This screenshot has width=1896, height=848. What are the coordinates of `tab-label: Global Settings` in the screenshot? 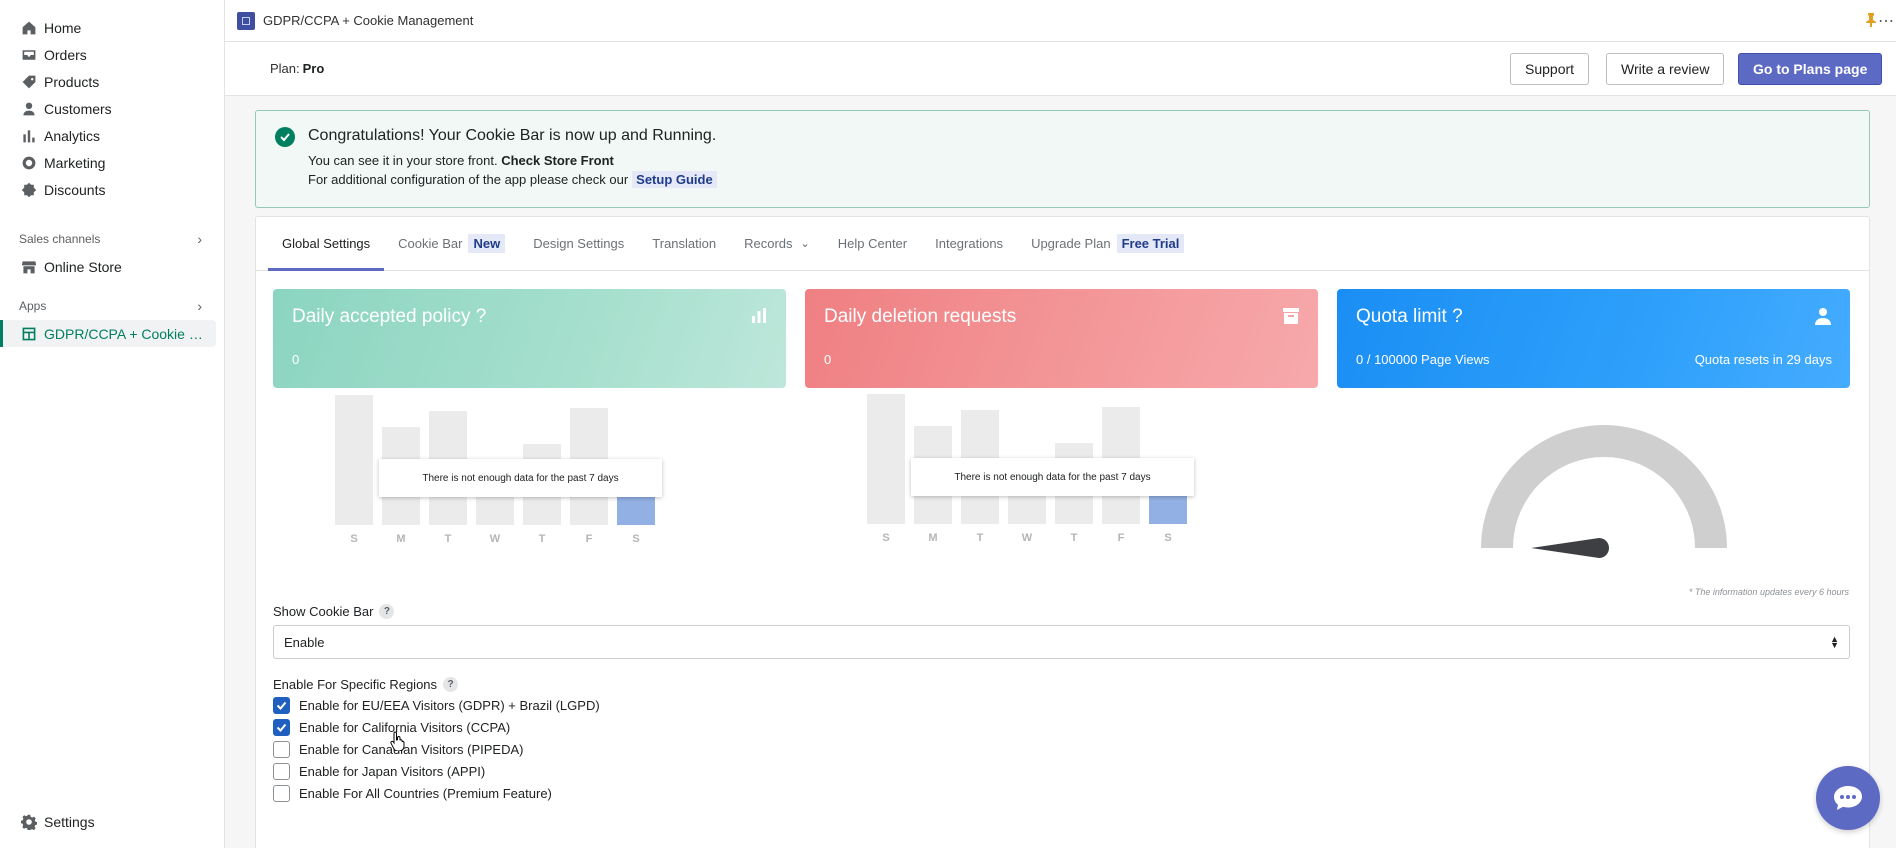 It's located at (326, 243).